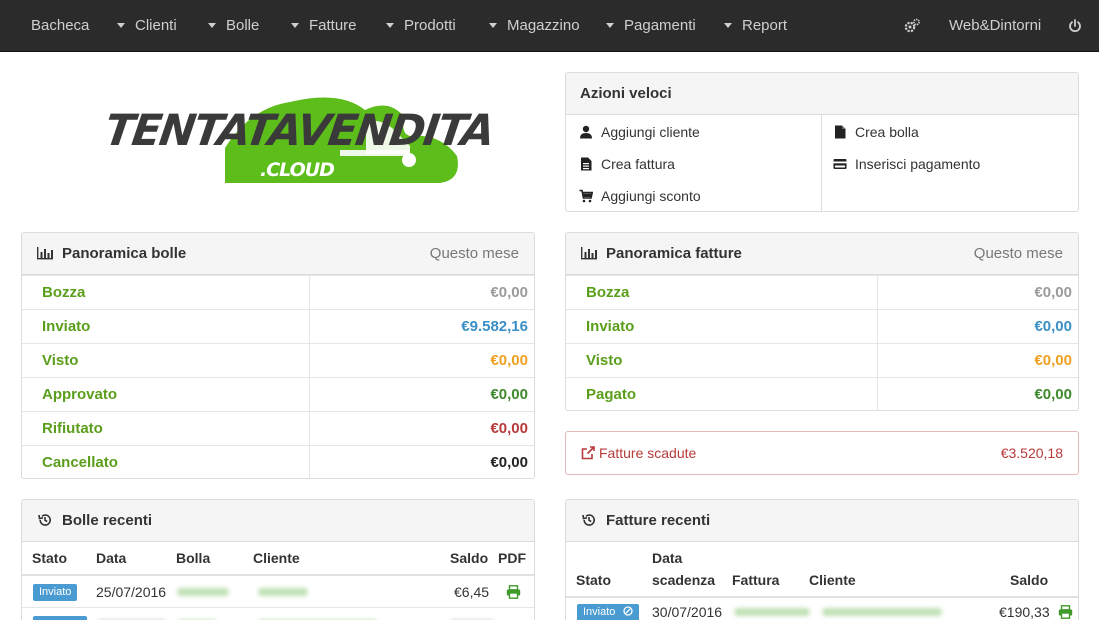  I want to click on logo-text-sub: .CLOUD, so click(297, 170).